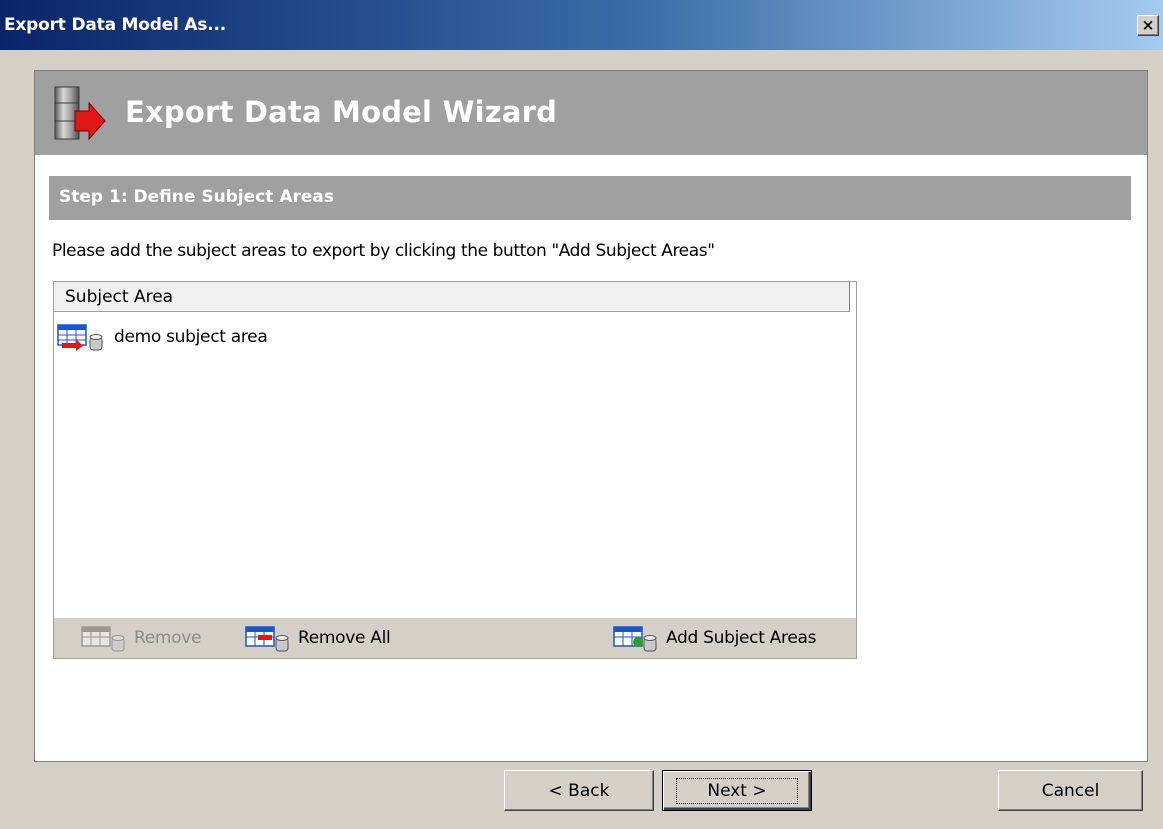 Image resolution: width=1163 pixels, height=829 pixels. I want to click on remove-all-subject-areas-icon, so click(267, 639).